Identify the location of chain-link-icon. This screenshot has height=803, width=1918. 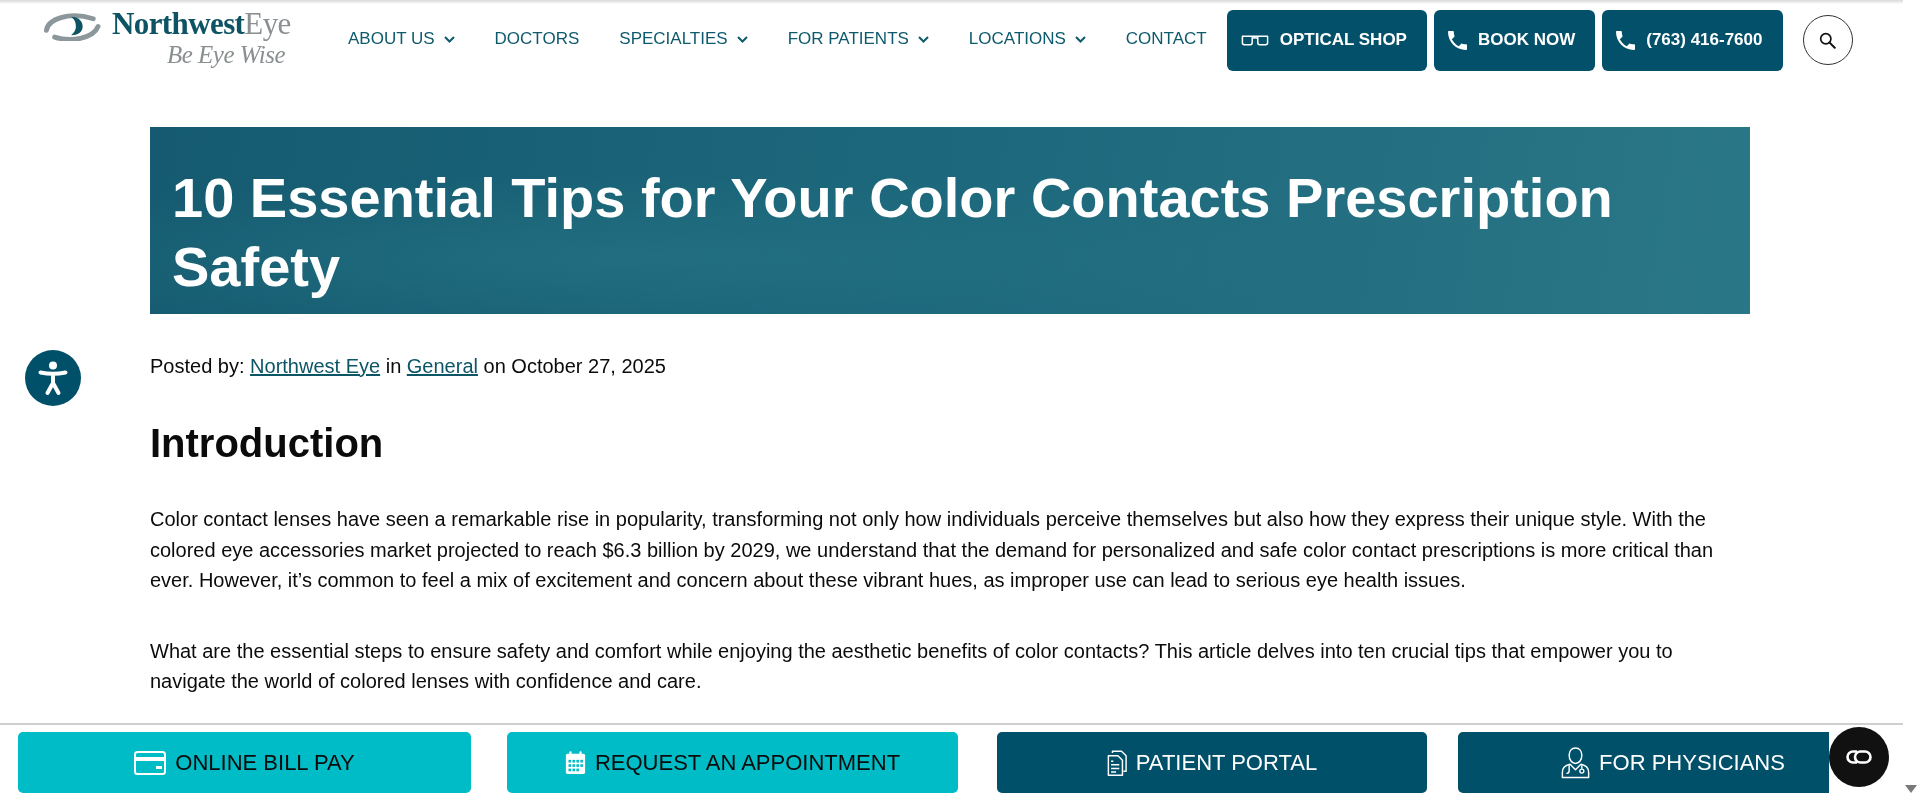
(1859, 757).